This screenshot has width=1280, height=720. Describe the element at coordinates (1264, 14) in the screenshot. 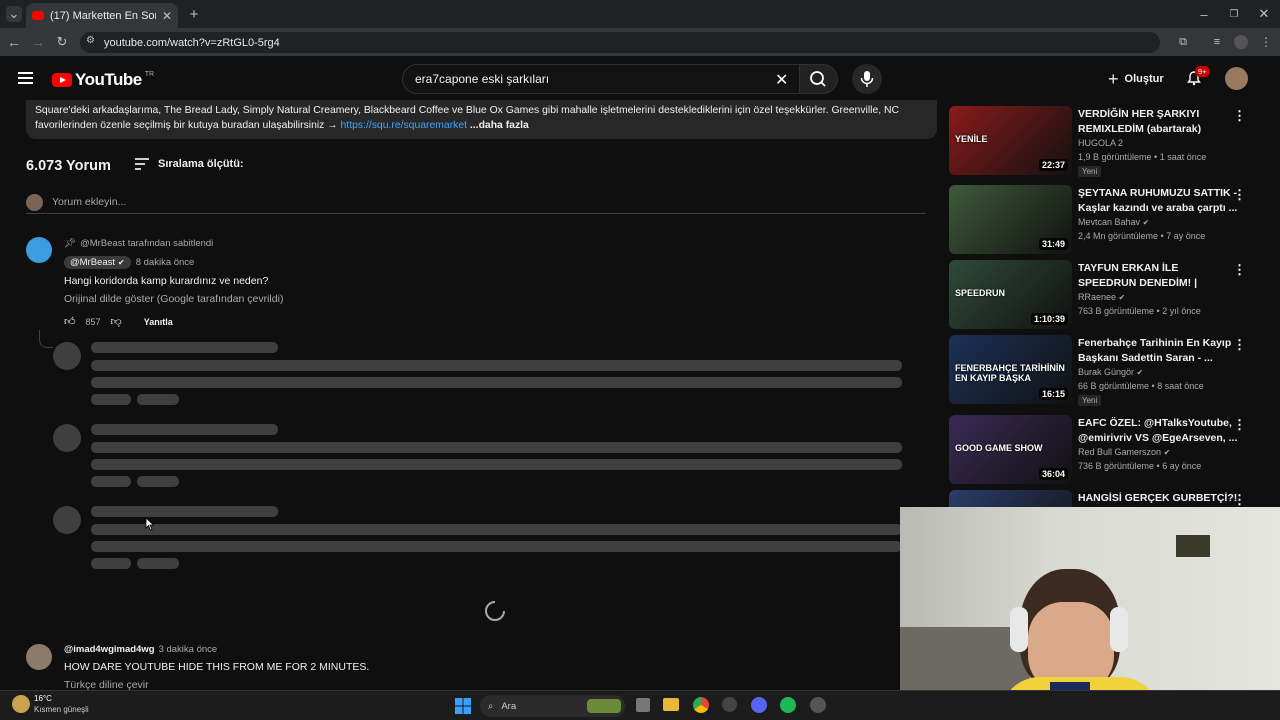

I see `close-window-icon: ✕` at that location.